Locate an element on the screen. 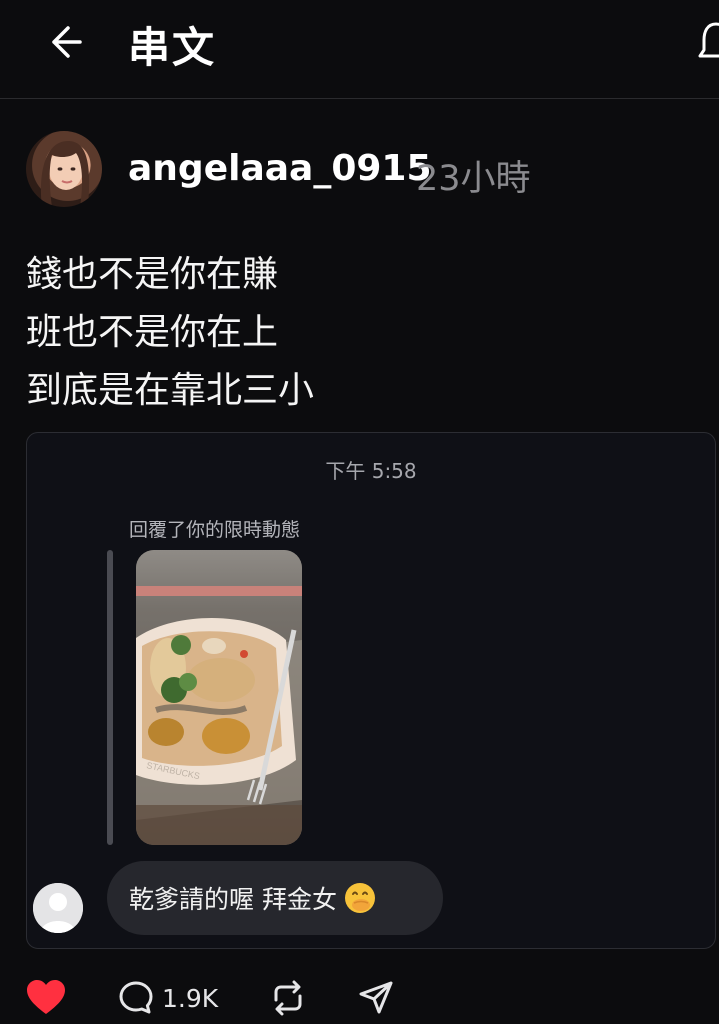  post-actions: 1.9K is located at coordinates (359, 997).